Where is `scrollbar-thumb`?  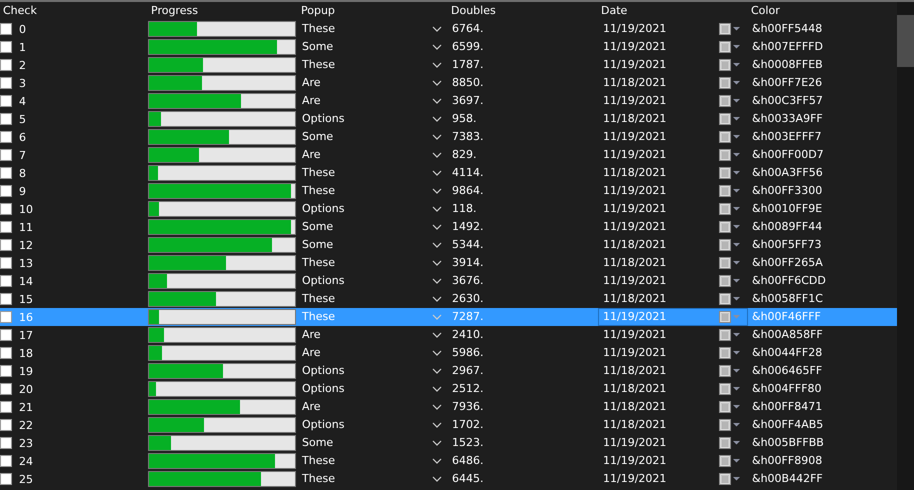 scrollbar-thumb is located at coordinates (905, 41).